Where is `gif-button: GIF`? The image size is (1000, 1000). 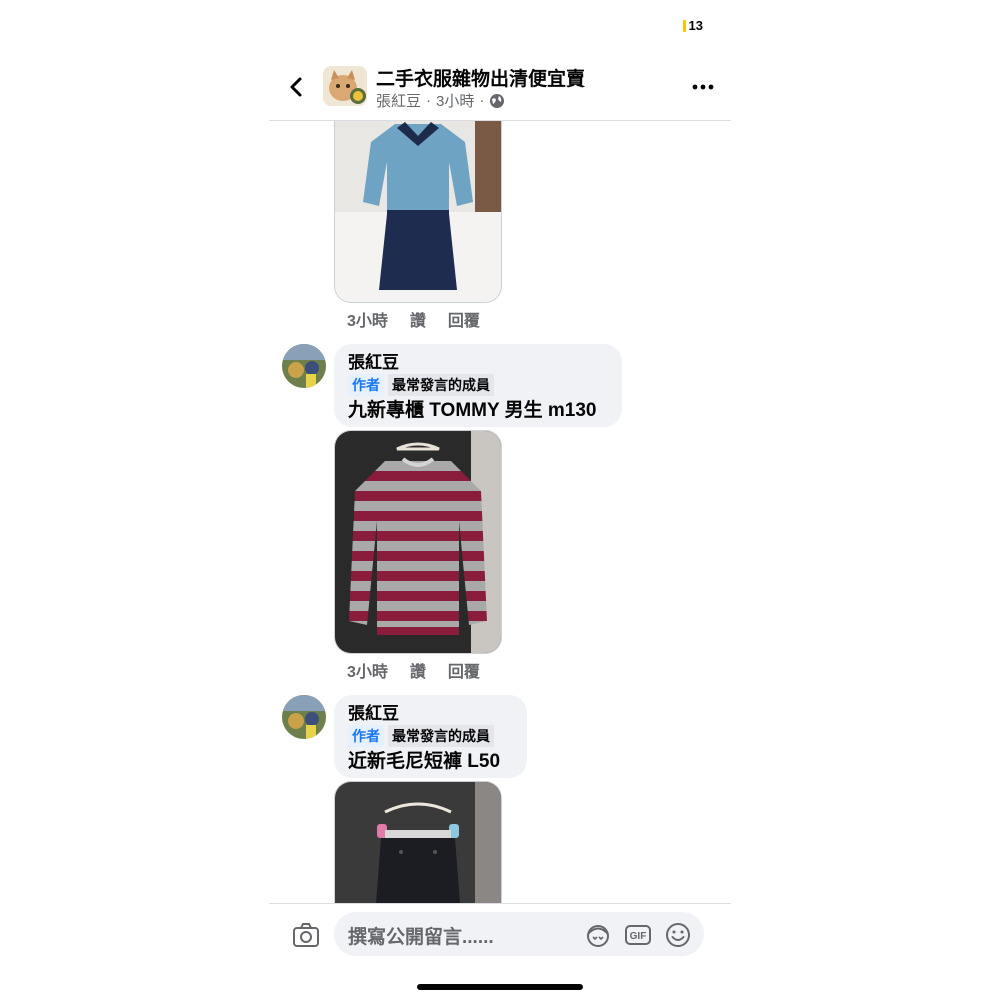 gif-button: GIF is located at coordinates (638, 935).